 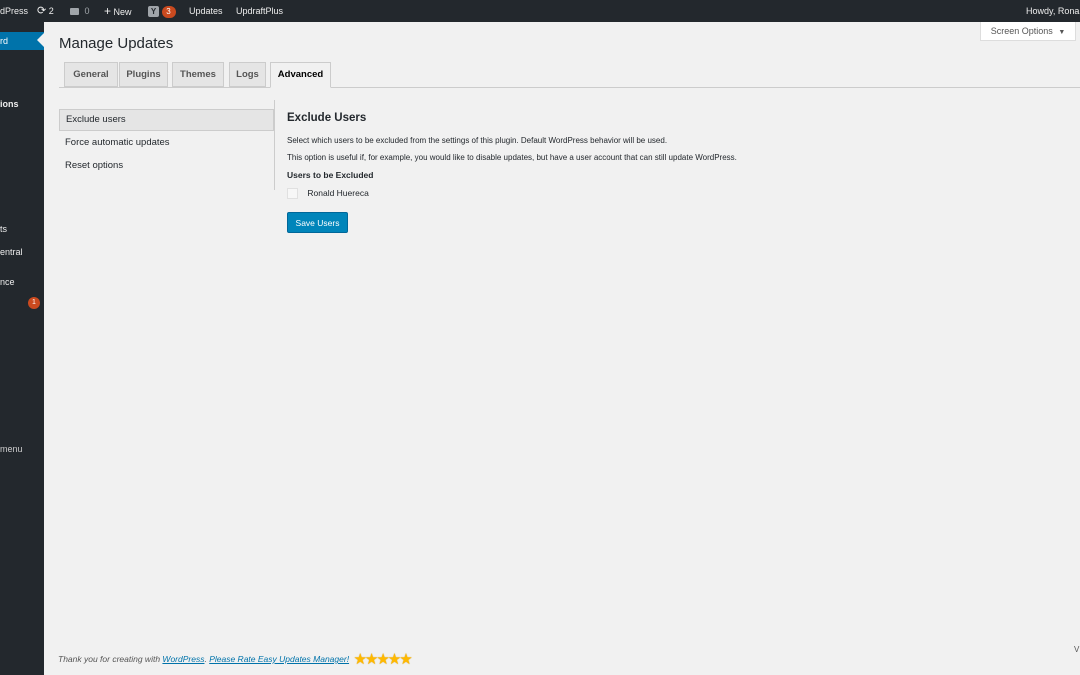 What do you see at coordinates (122, 12) in the screenshot?
I see `new-label: New` at bounding box center [122, 12].